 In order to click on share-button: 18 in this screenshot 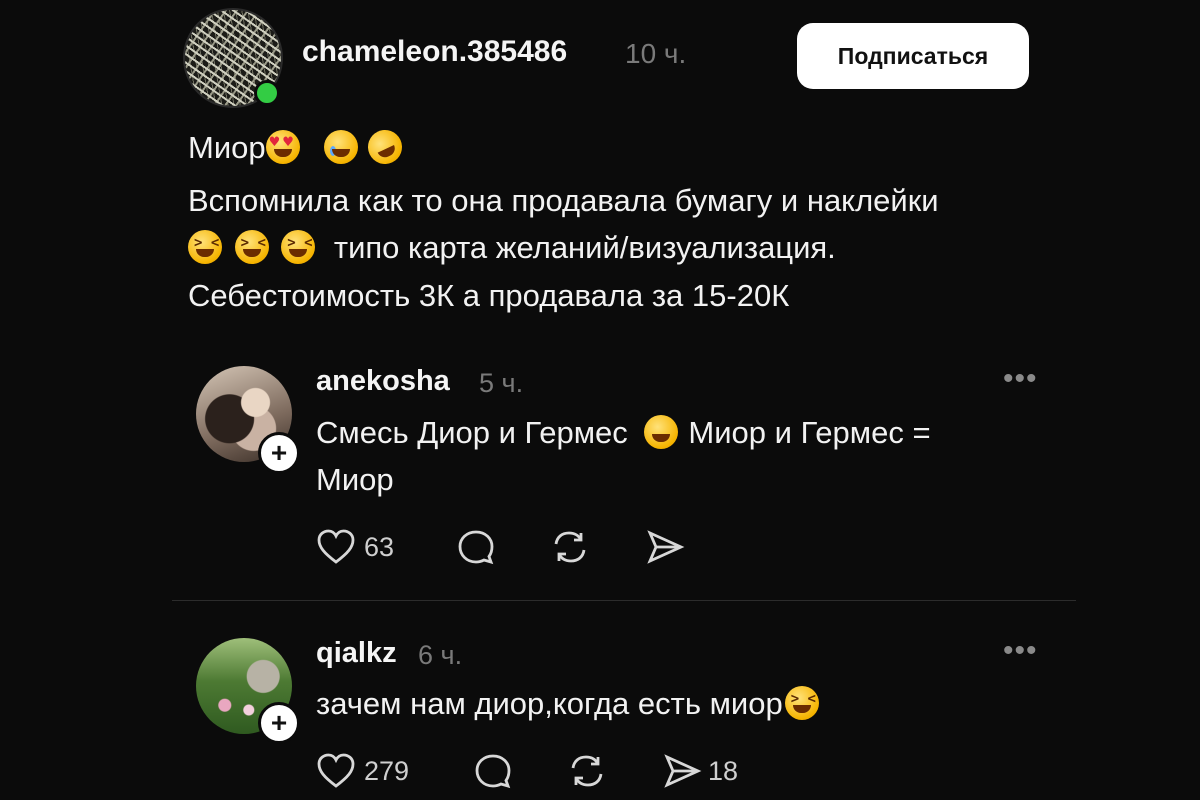, I will do `click(700, 771)`.